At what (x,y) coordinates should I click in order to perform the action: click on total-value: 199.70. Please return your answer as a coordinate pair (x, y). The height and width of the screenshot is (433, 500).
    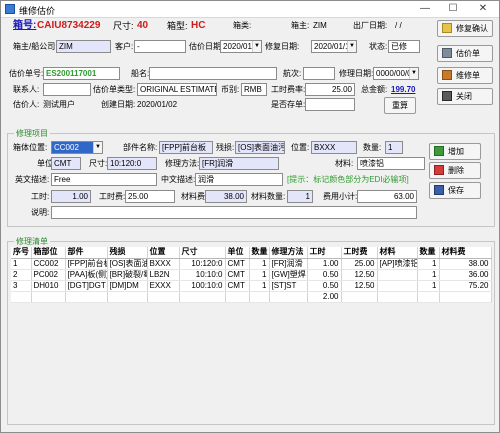
    Looking at the image, I should click on (403, 90).